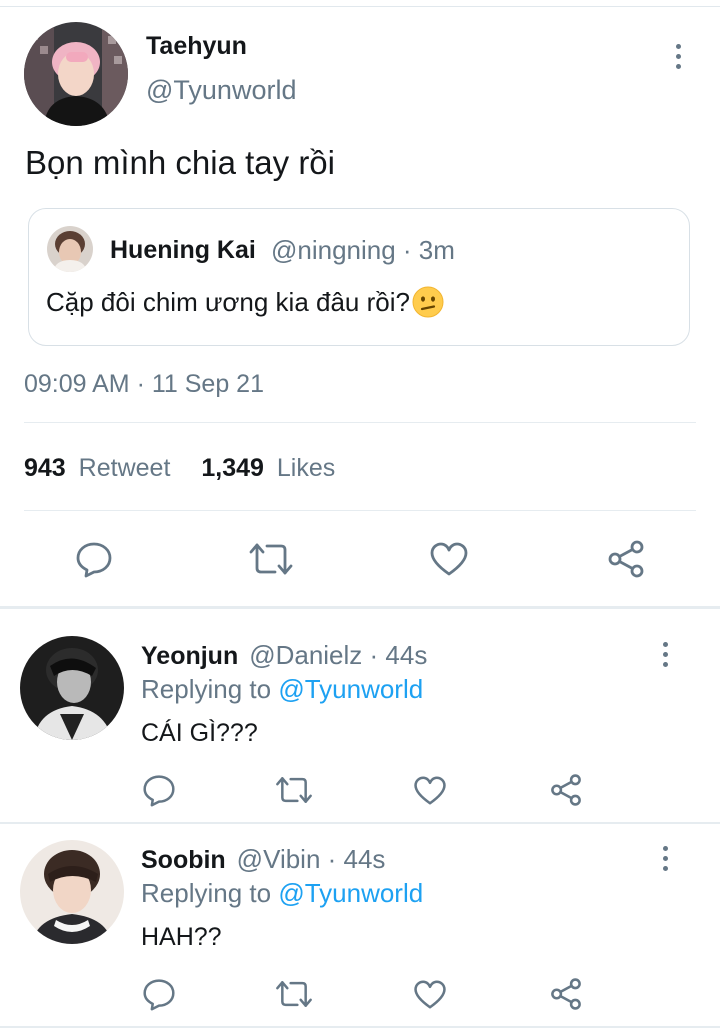 The height and width of the screenshot is (1029, 720). What do you see at coordinates (125, 468) in the screenshot?
I see `retweet-label: Retweet` at bounding box center [125, 468].